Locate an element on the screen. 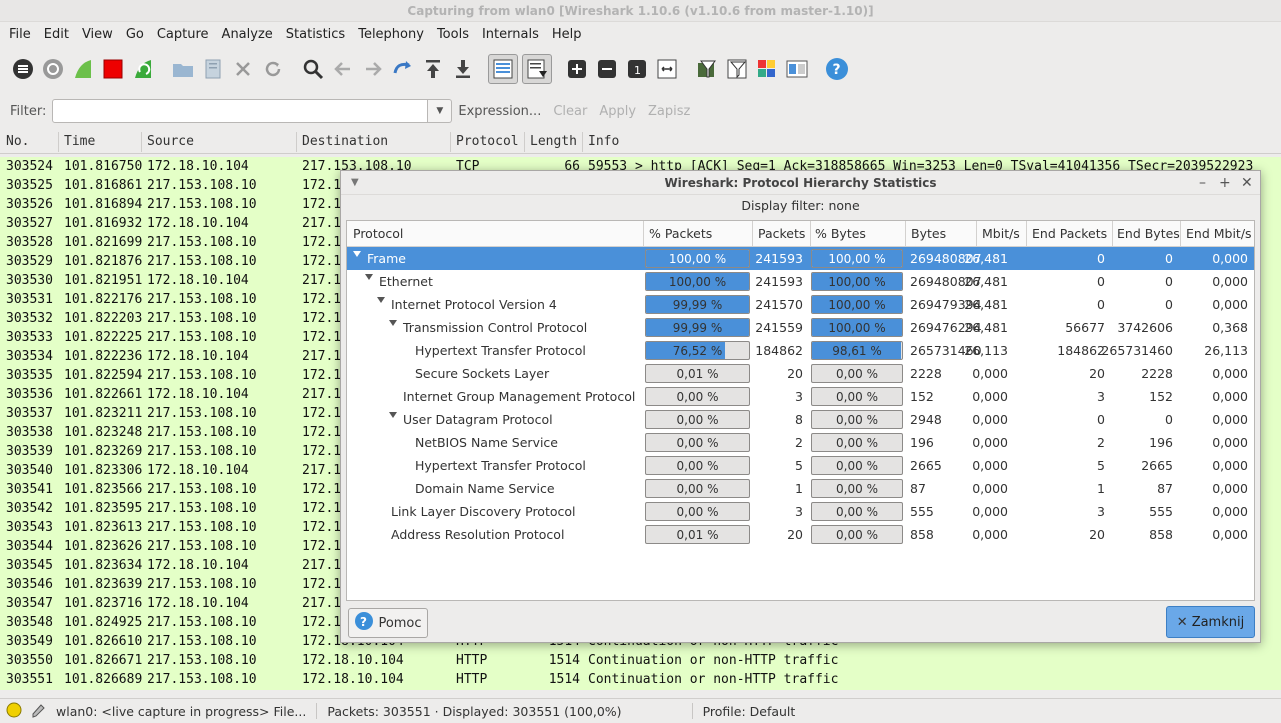 Image resolution: width=1281 pixels, height=723 pixels. column-no: No. is located at coordinates (17, 141).